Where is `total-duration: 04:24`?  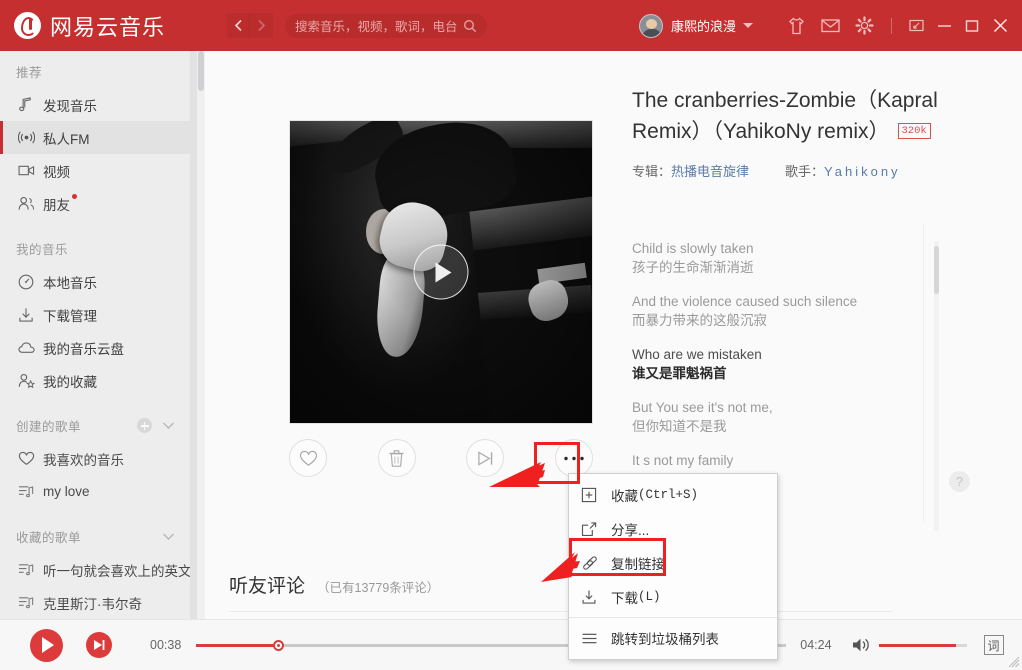 total-duration: 04:24 is located at coordinates (816, 645).